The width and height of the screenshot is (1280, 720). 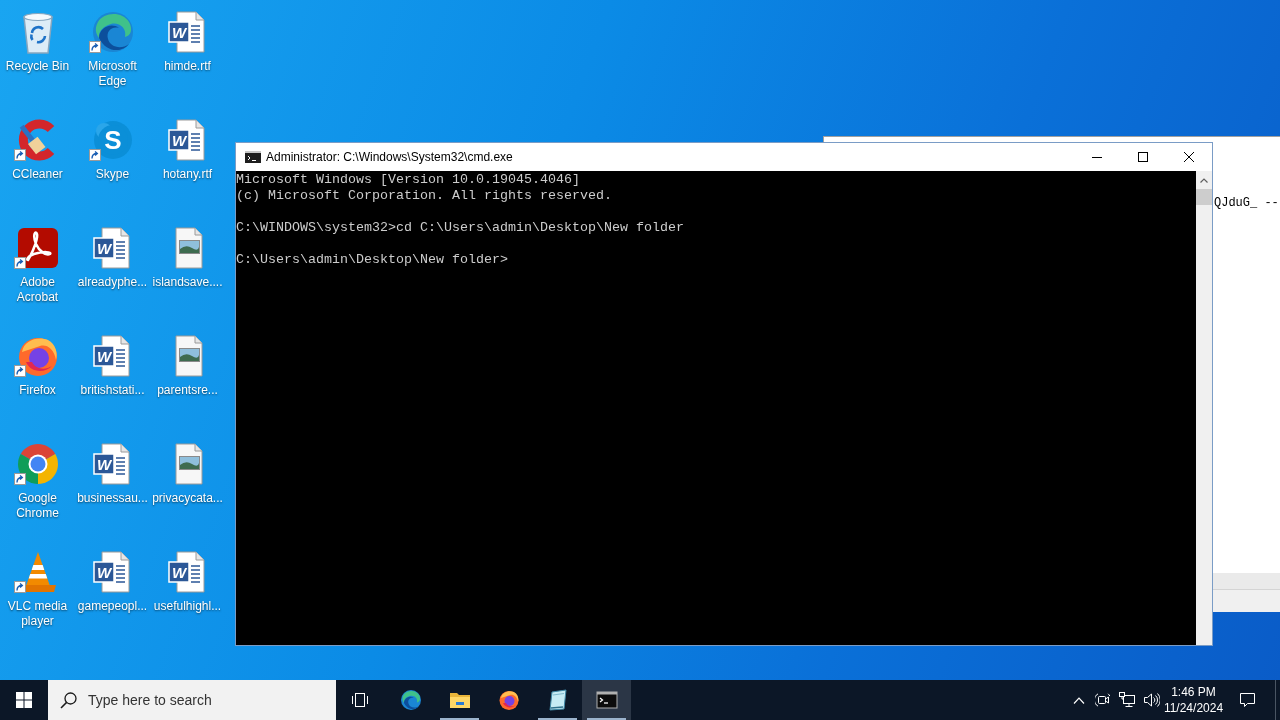 What do you see at coordinates (1189, 157) in the screenshot?
I see `close-icon` at bounding box center [1189, 157].